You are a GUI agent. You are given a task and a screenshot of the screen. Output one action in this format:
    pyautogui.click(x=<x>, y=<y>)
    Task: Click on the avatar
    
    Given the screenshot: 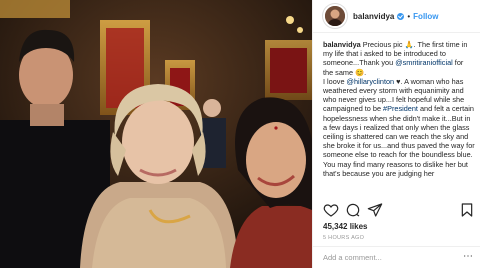 What is the action you would take?
    pyautogui.click(x=335, y=16)
    